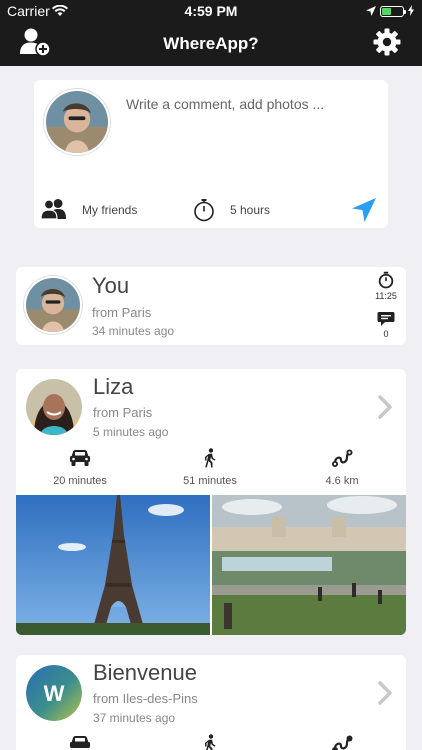 This screenshot has width=422, height=750. What do you see at coordinates (386, 334) in the screenshot?
I see `comments-count: 0` at bounding box center [386, 334].